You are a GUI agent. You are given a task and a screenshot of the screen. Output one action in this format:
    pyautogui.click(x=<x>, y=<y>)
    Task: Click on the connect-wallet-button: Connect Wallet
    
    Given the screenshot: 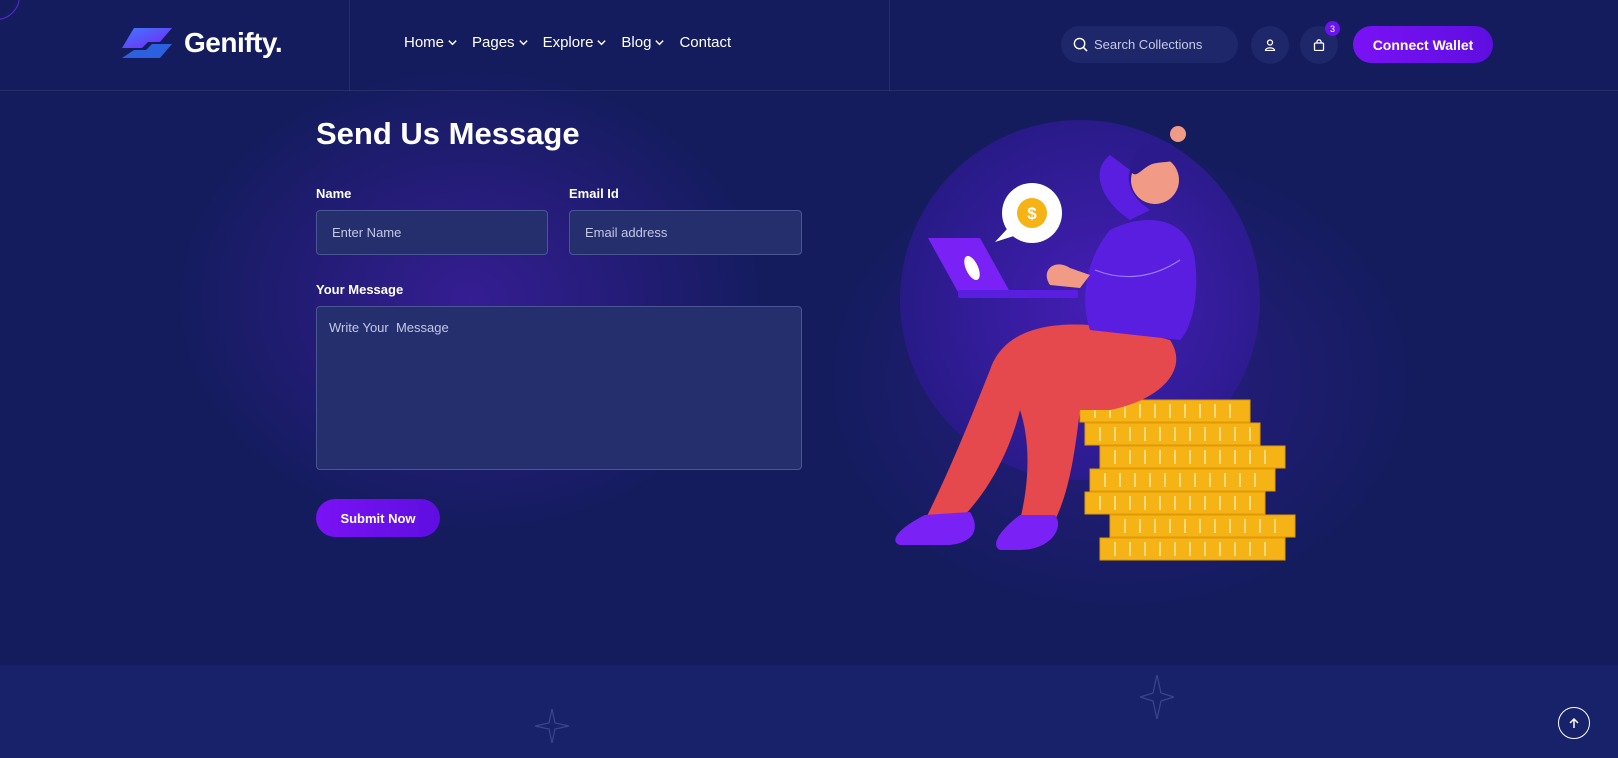 What is the action you would take?
    pyautogui.click(x=1423, y=44)
    